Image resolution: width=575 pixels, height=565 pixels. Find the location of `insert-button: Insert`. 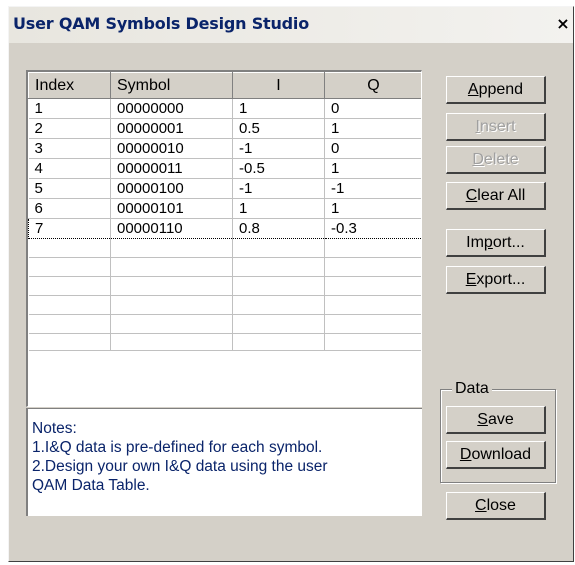

insert-button: Insert is located at coordinates (496, 127).